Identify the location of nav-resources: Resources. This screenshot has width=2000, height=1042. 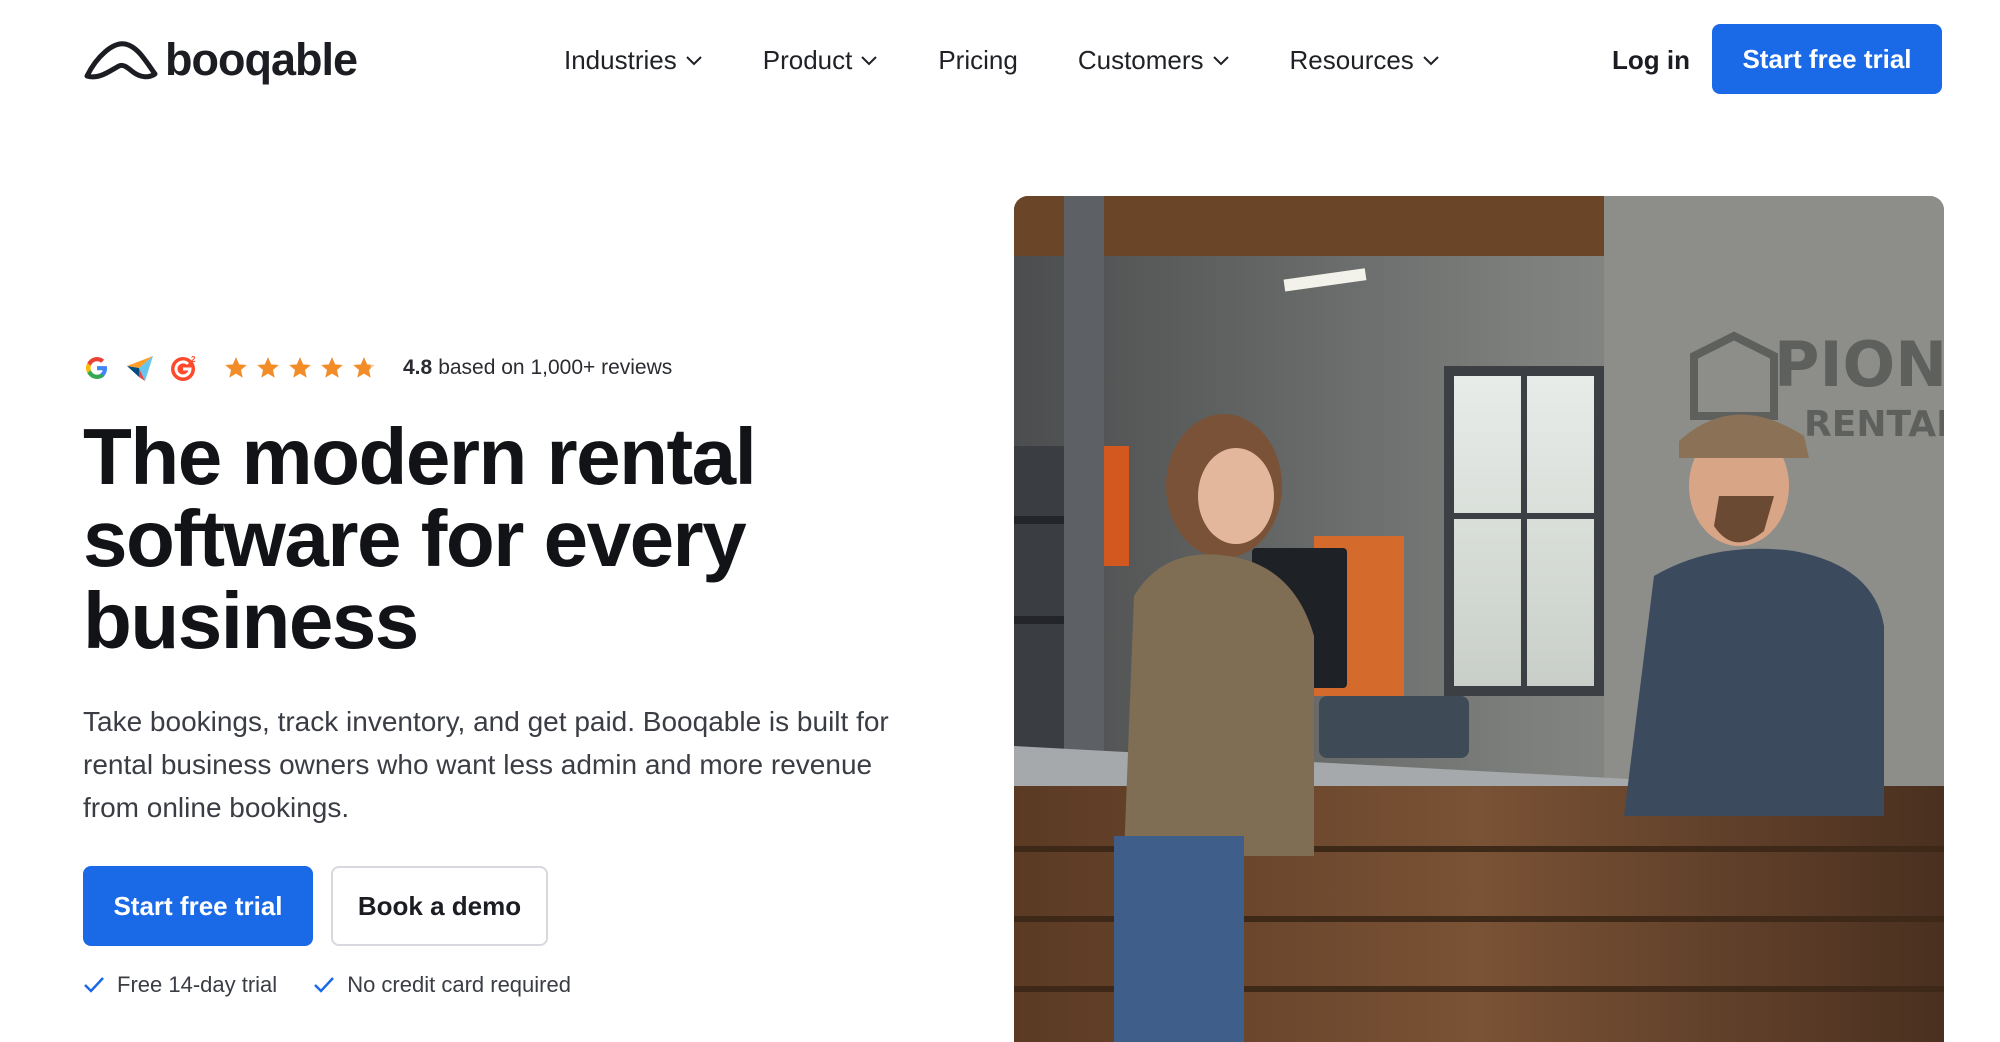
(1365, 60).